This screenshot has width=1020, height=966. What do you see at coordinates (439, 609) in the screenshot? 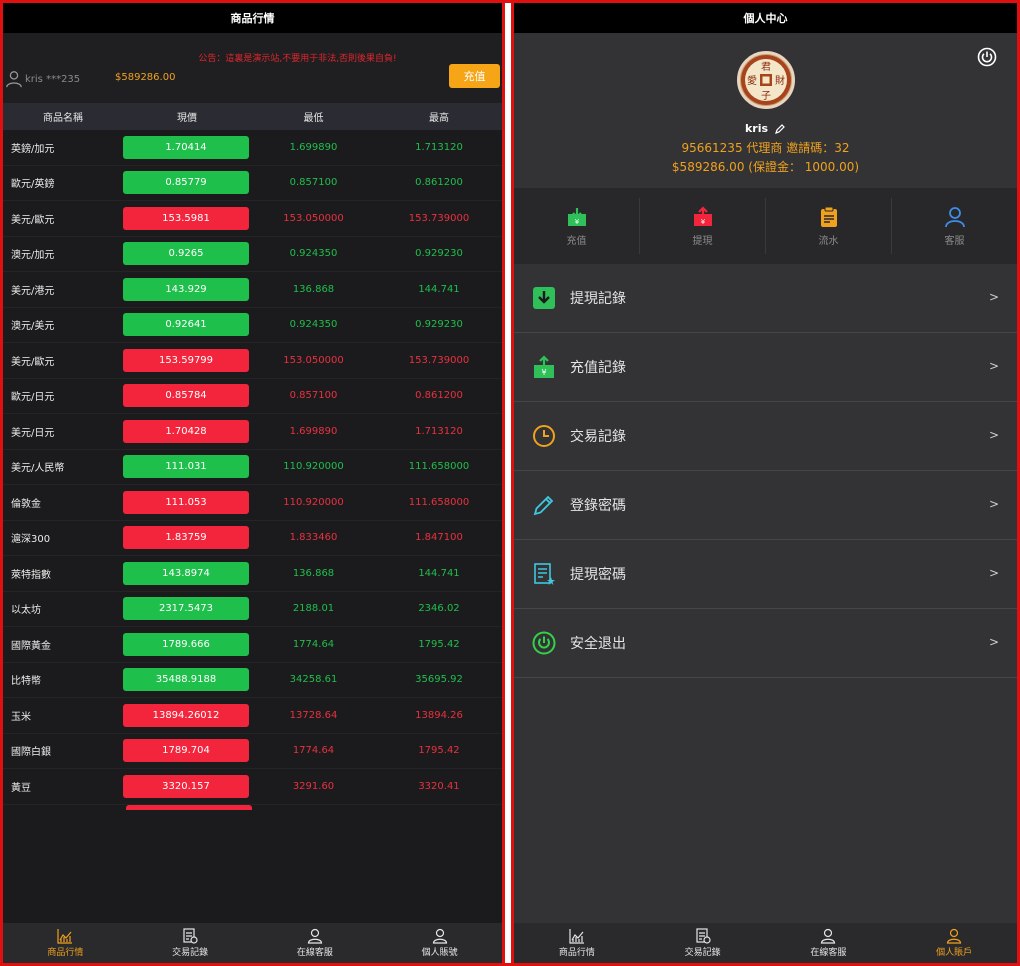
I see `high-cell: 2346.02` at bounding box center [439, 609].